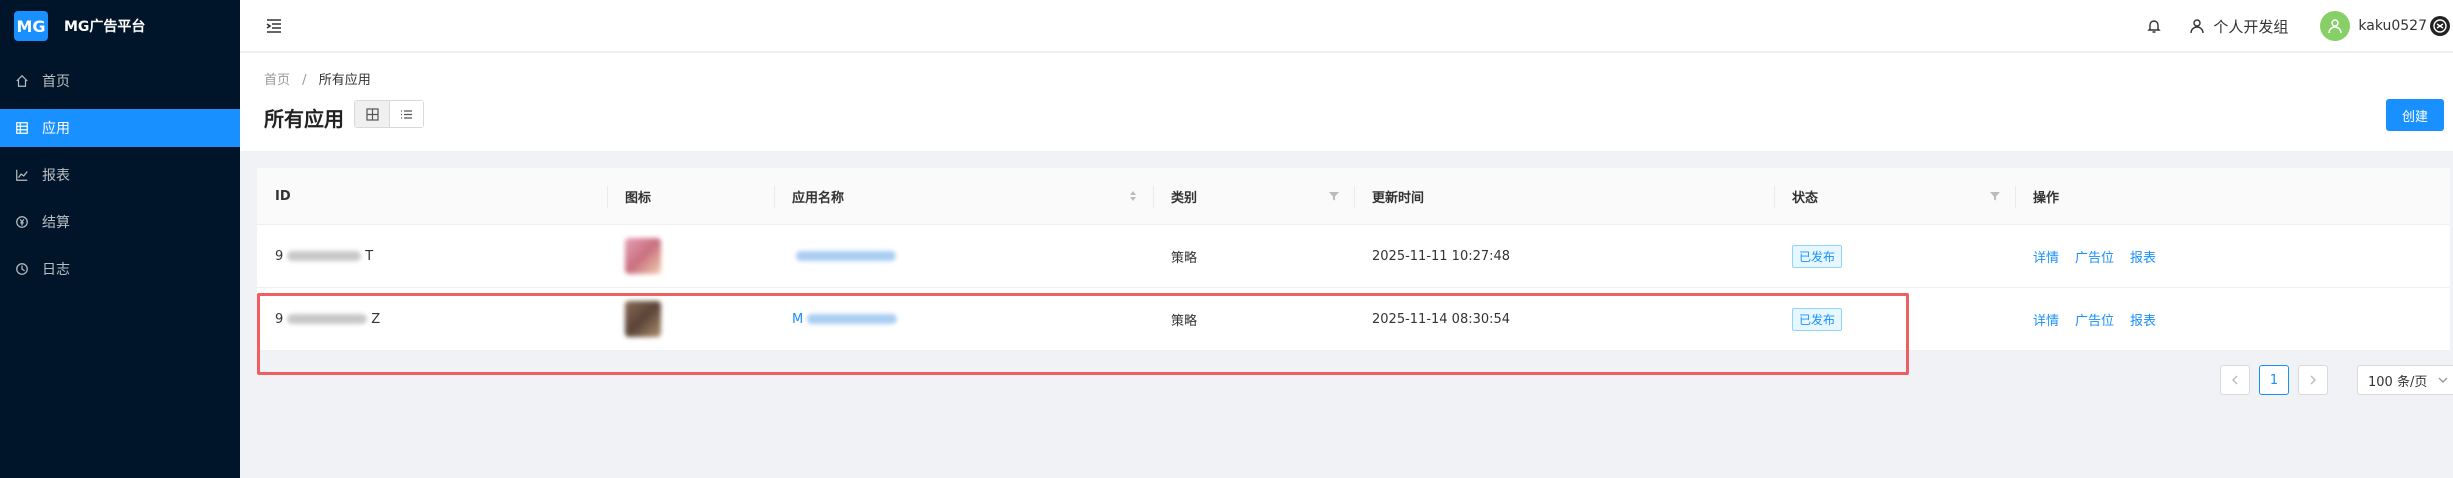 The image size is (2453, 478). Describe the element at coordinates (963, 256) in the screenshot. I see `app-name-cell` at that location.